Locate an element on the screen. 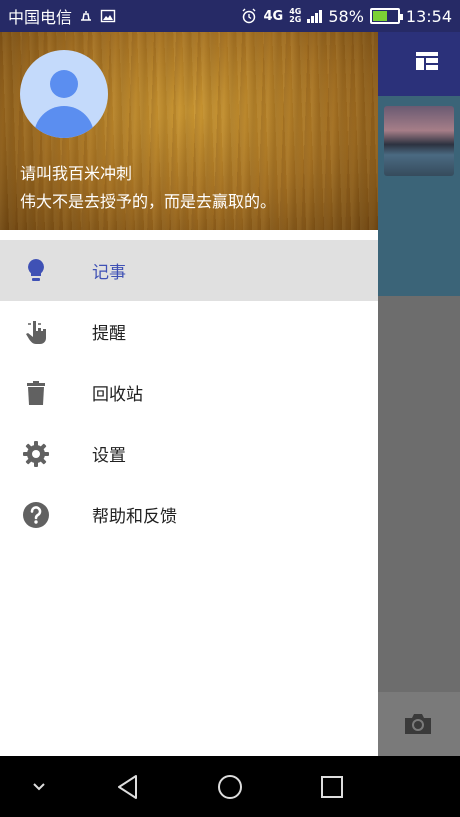  user-motto: 伟大不是去授予的，而是去赢取的。 is located at coordinates (148, 201).